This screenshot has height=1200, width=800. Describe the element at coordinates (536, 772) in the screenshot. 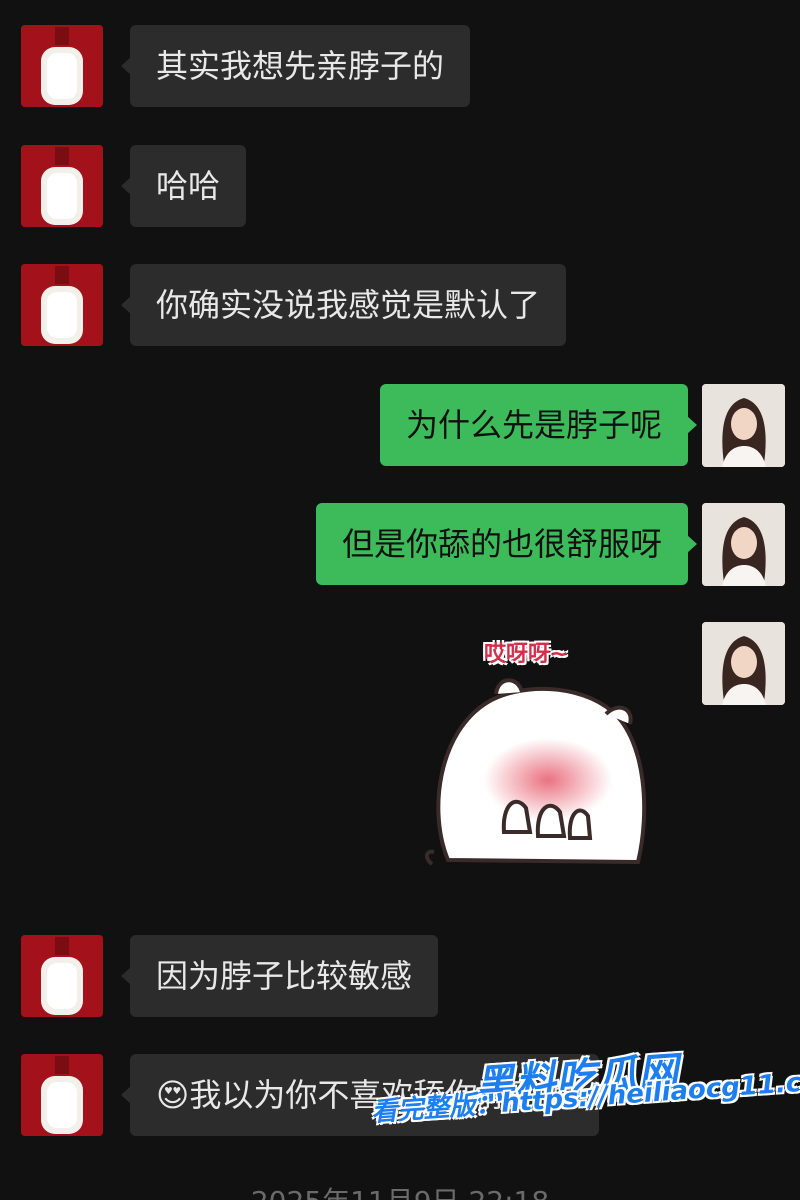

I see `blushing-hamster-sticker` at that location.